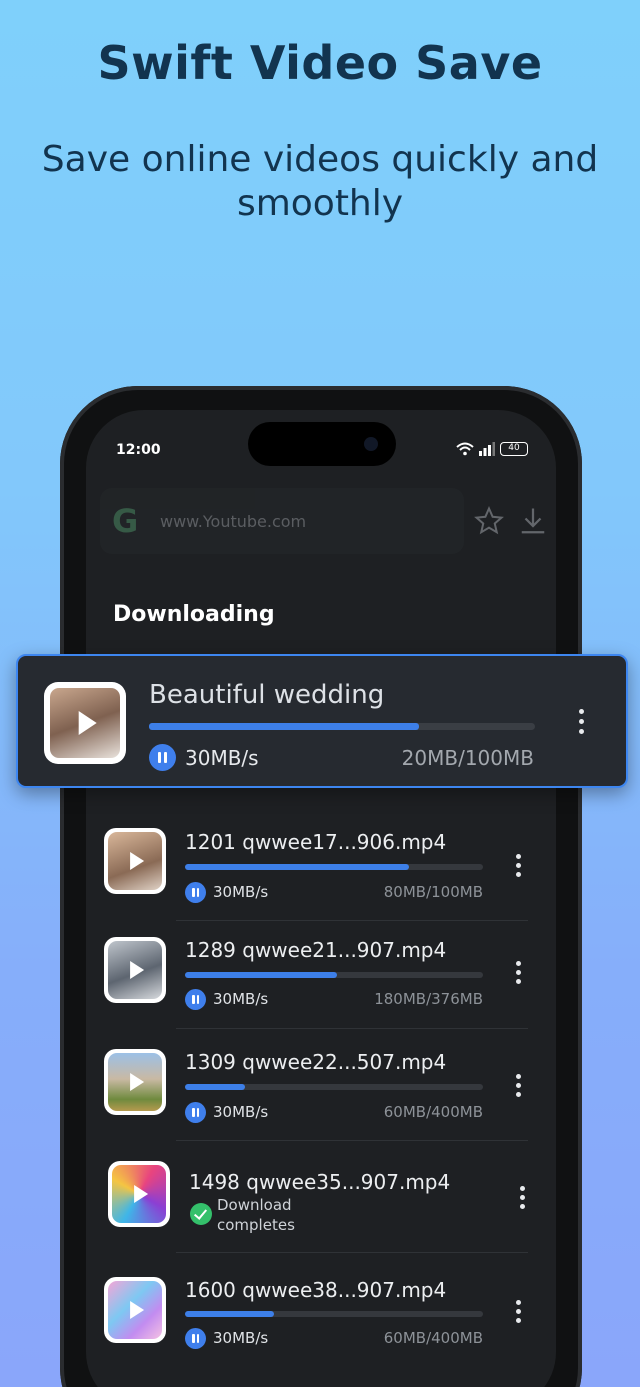  What do you see at coordinates (371, 444) in the screenshot?
I see `camera-icon` at bounding box center [371, 444].